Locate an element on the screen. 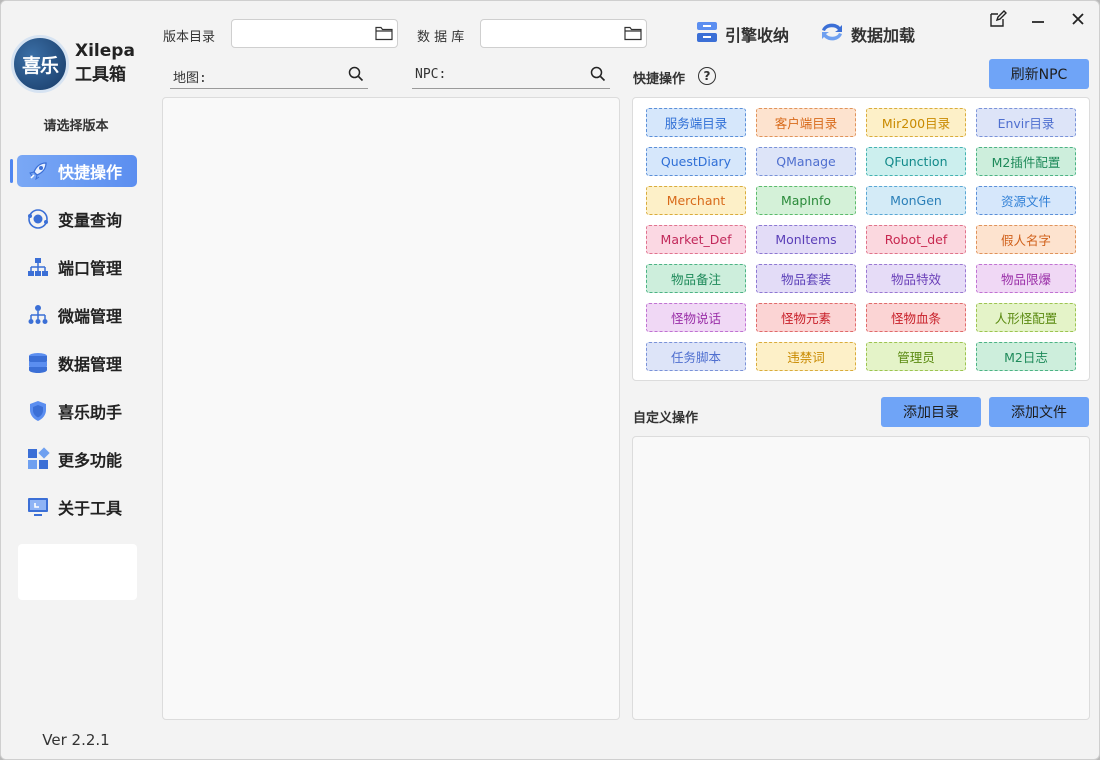 Image resolution: width=1100 pixels, height=760 pixels. choose-version-label: 请选择版本 is located at coordinates (76, 124).